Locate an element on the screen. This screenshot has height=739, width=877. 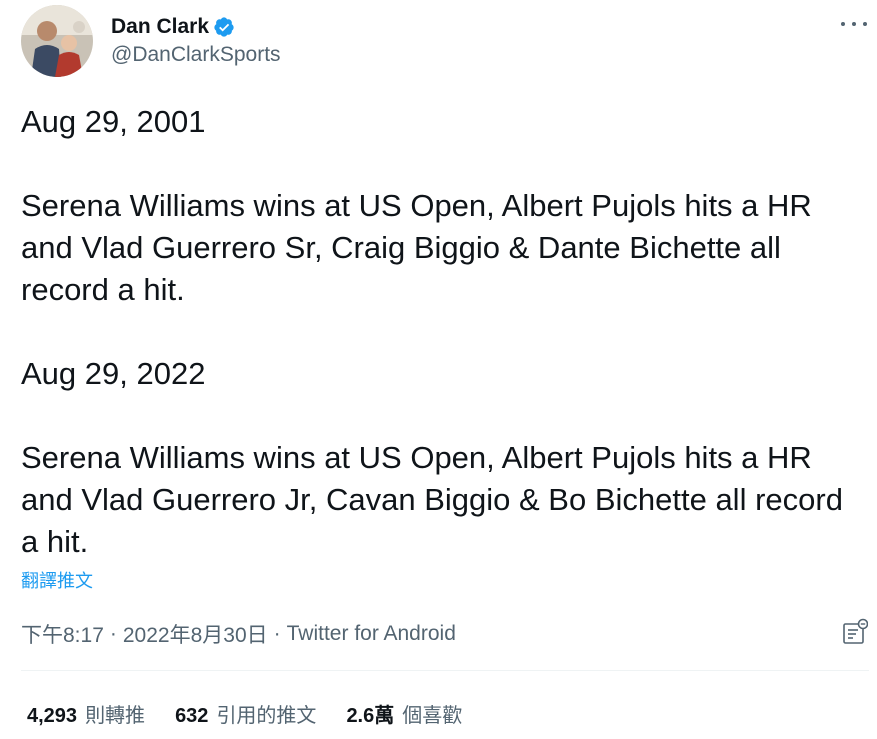
retweets-stat: 4,293 則轉推 is located at coordinates (86, 713).